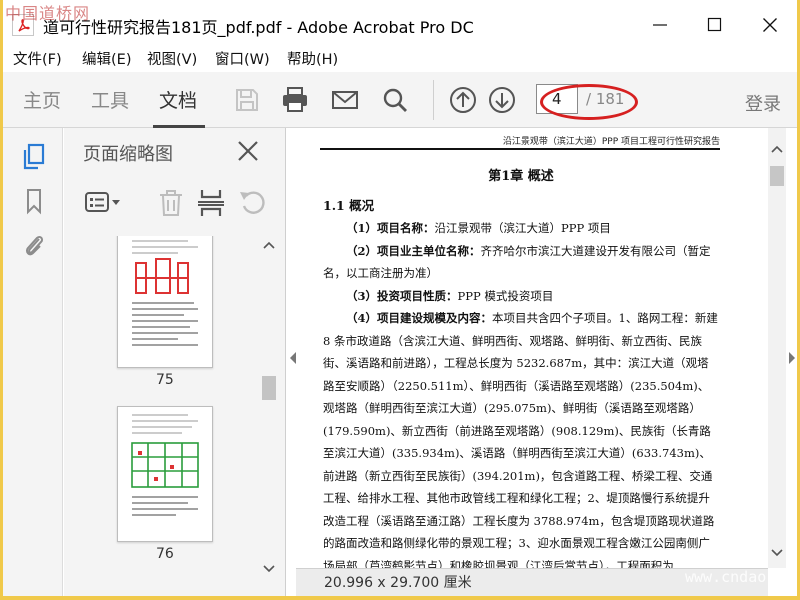 The height and width of the screenshot is (600, 800). Describe the element at coordinates (589, 102) in the screenshot. I see `red-highlight-annotation` at that location.